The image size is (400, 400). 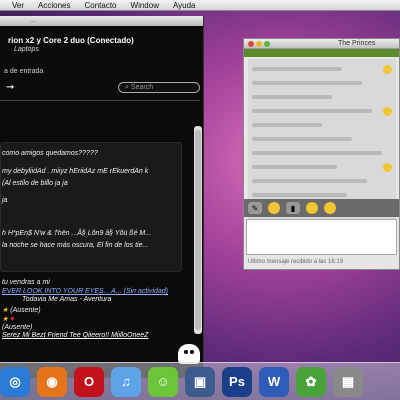 I want to click on menubar: Ver Acciones Contacto Window Ayuda, so click(x=200, y=5).